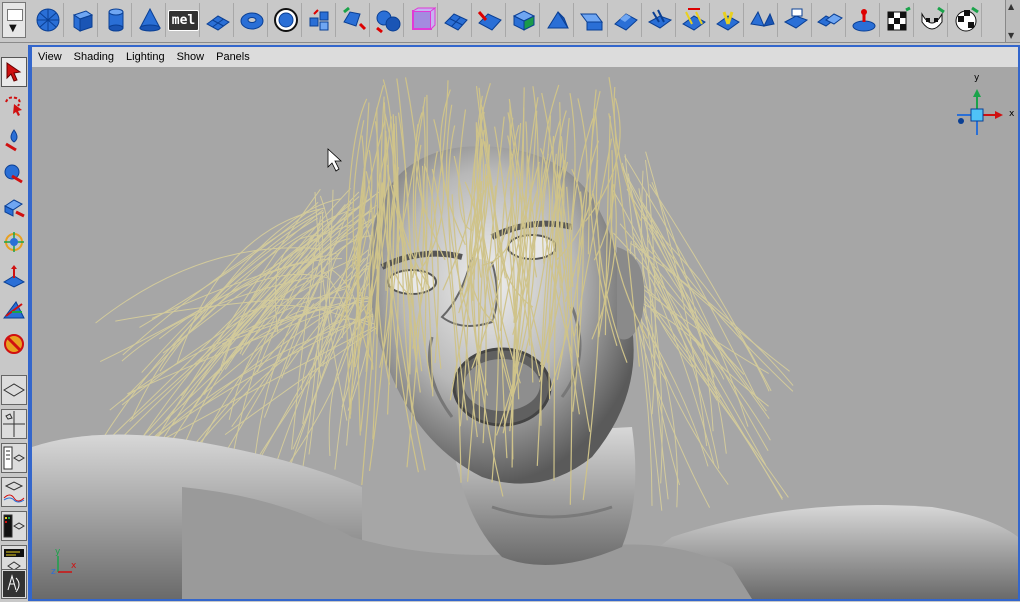 The image size is (1020, 602). I want to click on planar-mapping-button, so click(626, 20).